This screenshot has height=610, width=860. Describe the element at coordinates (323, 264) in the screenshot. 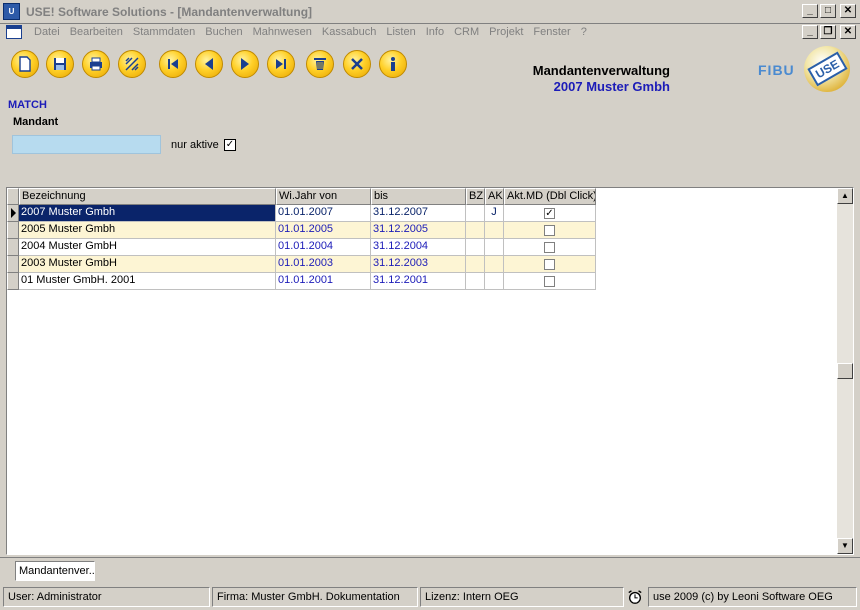

I see `cell-wijahr-von: 01.01.2003` at that location.